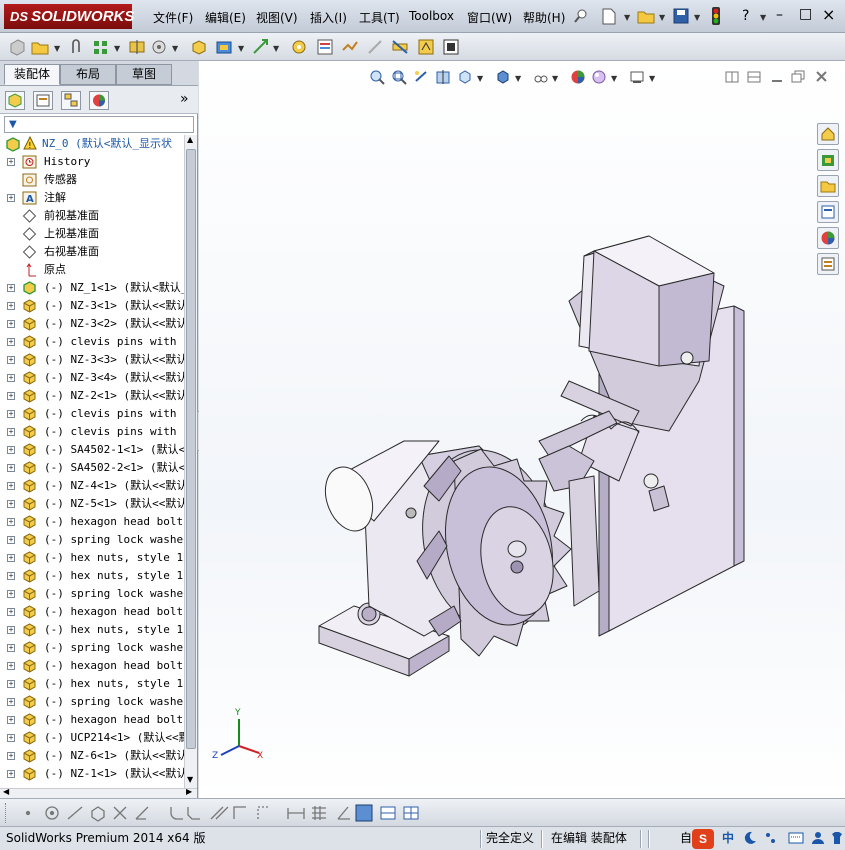 This screenshot has height=850, width=845. Describe the element at coordinates (828, 212) in the screenshot. I see `view-palette-icon` at that location.